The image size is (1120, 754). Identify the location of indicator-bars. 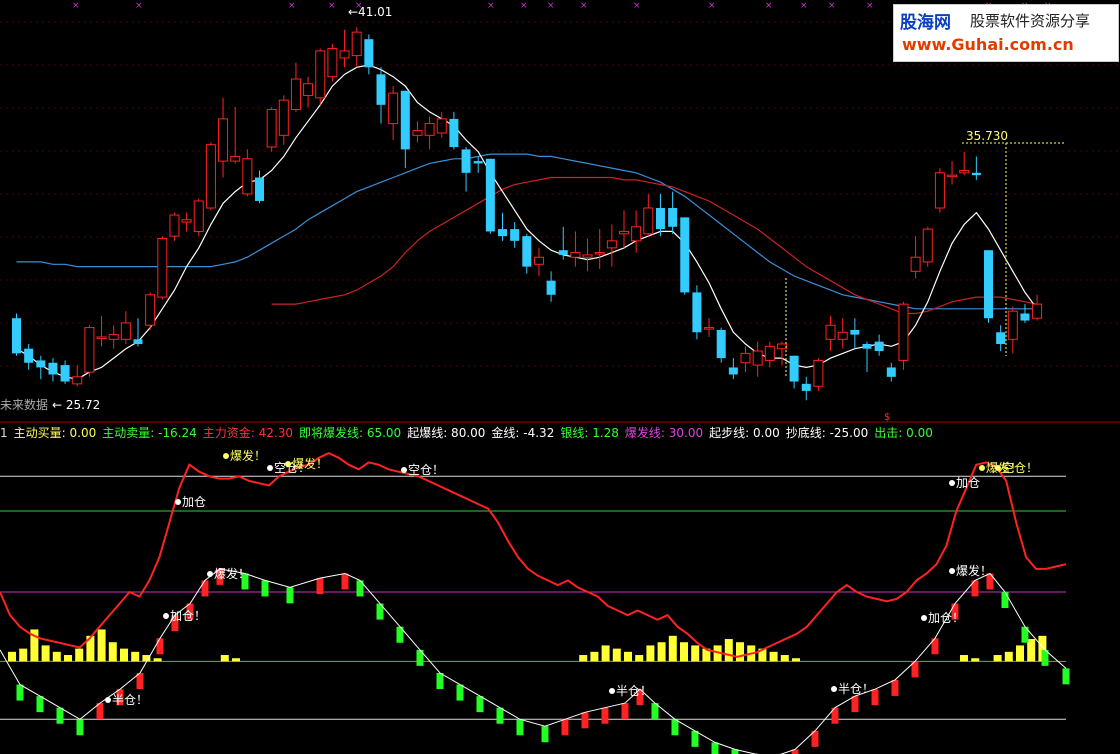
(527, 645).